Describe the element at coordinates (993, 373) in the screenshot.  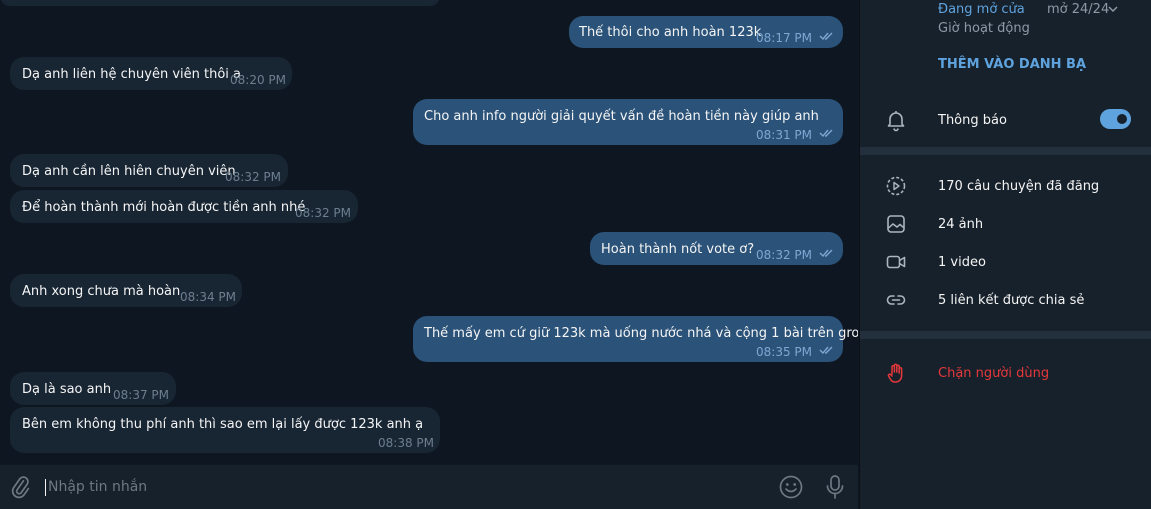
I see `block-user-button: Chặn người dùng` at that location.